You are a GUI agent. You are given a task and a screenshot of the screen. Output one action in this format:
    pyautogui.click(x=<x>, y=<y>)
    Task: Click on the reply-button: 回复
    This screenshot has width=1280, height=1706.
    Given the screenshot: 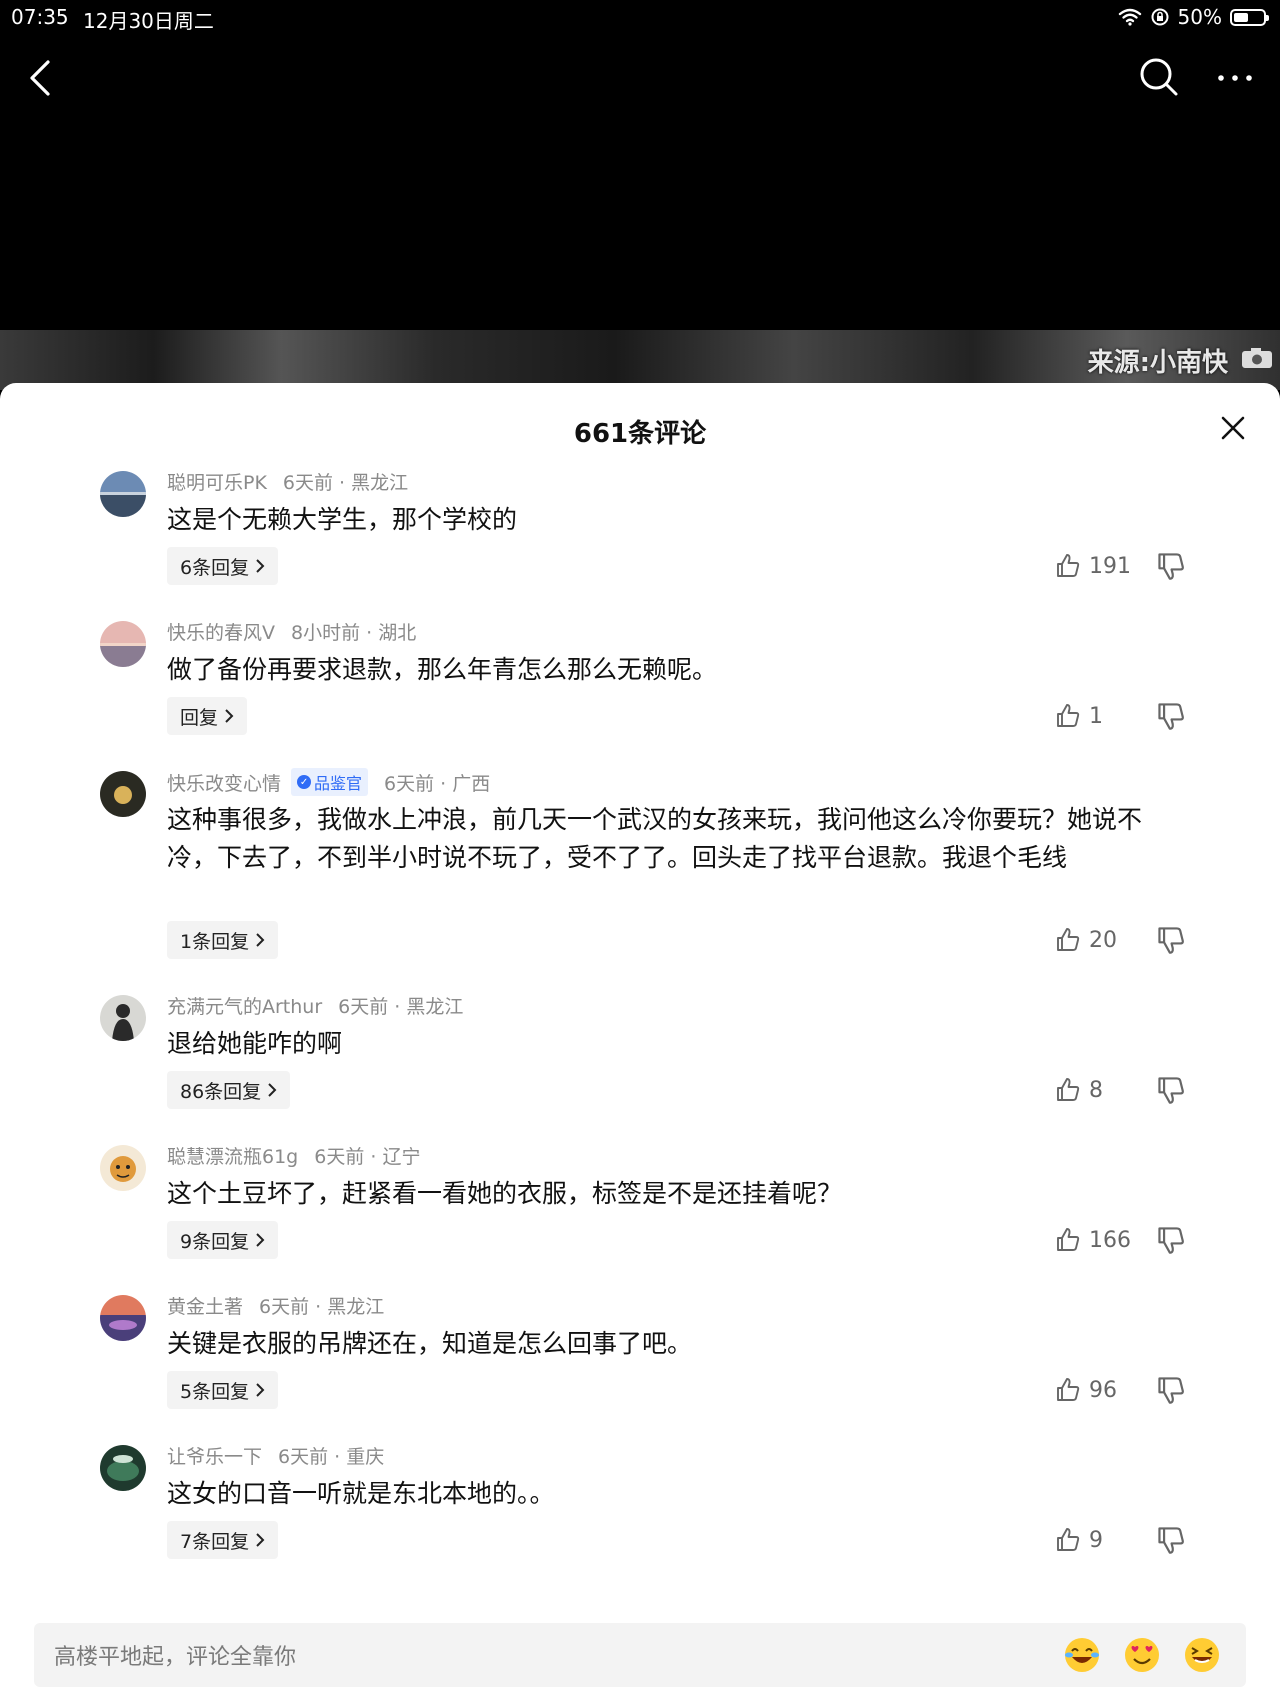 What is the action you would take?
    pyautogui.click(x=207, y=716)
    